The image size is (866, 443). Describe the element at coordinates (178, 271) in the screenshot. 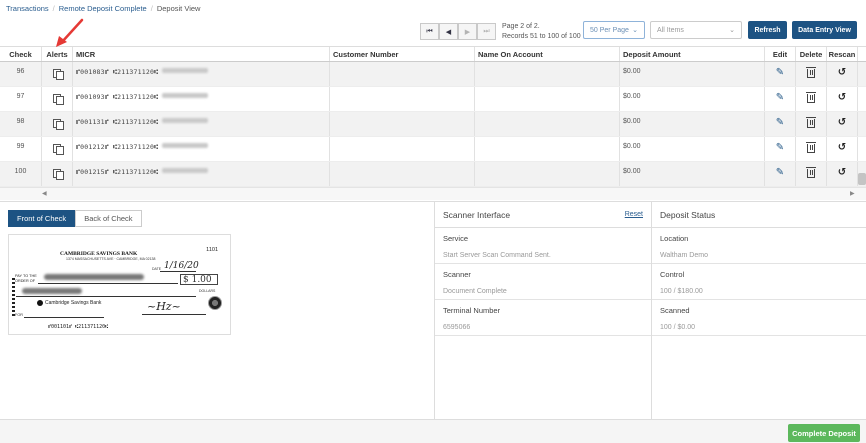

I see `check-date-line` at that location.